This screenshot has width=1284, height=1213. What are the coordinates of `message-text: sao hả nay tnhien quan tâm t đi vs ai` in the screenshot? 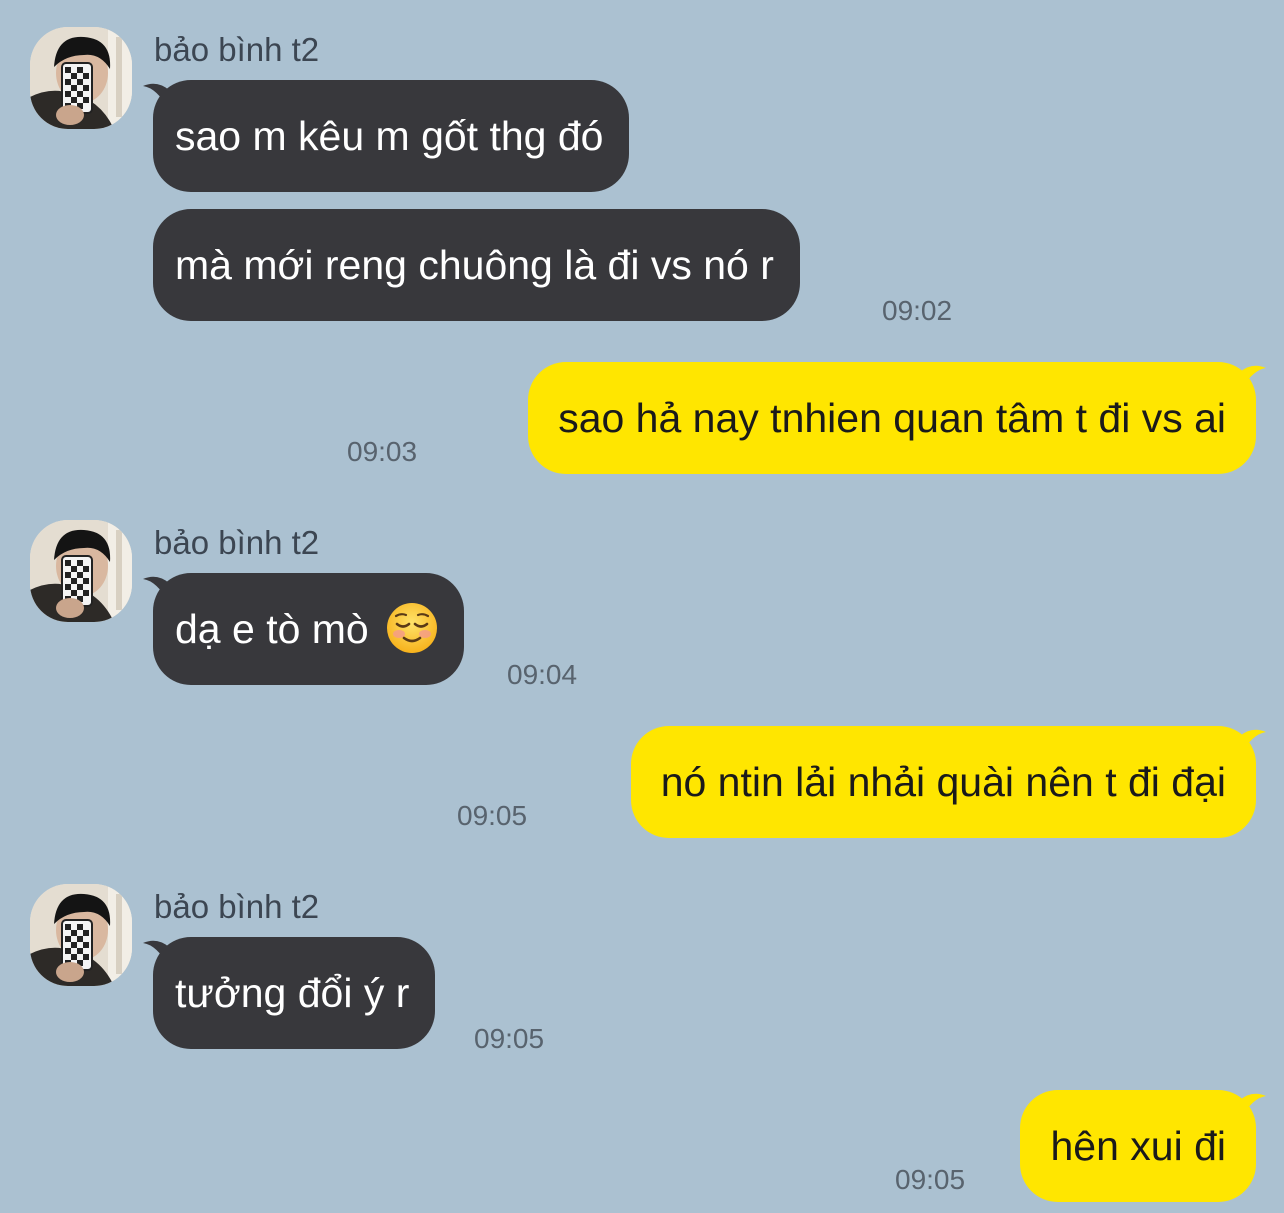 It's located at (892, 418).